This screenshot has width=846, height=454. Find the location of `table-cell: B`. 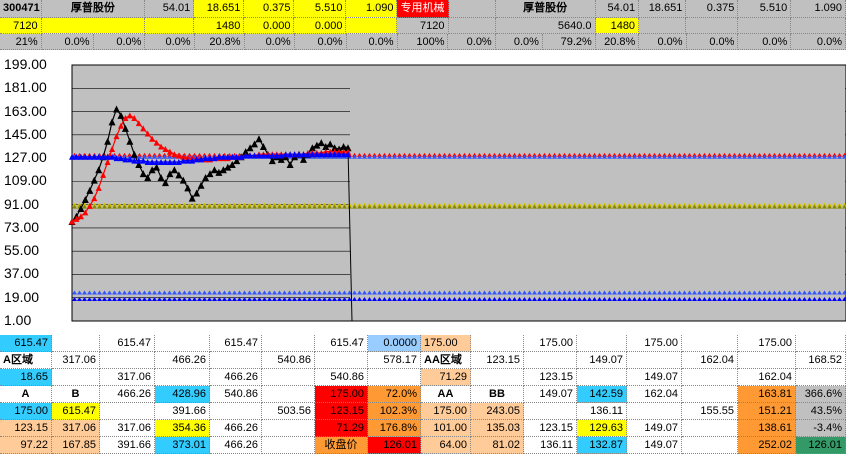

table-cell: B is located at coordinates (76, 394).